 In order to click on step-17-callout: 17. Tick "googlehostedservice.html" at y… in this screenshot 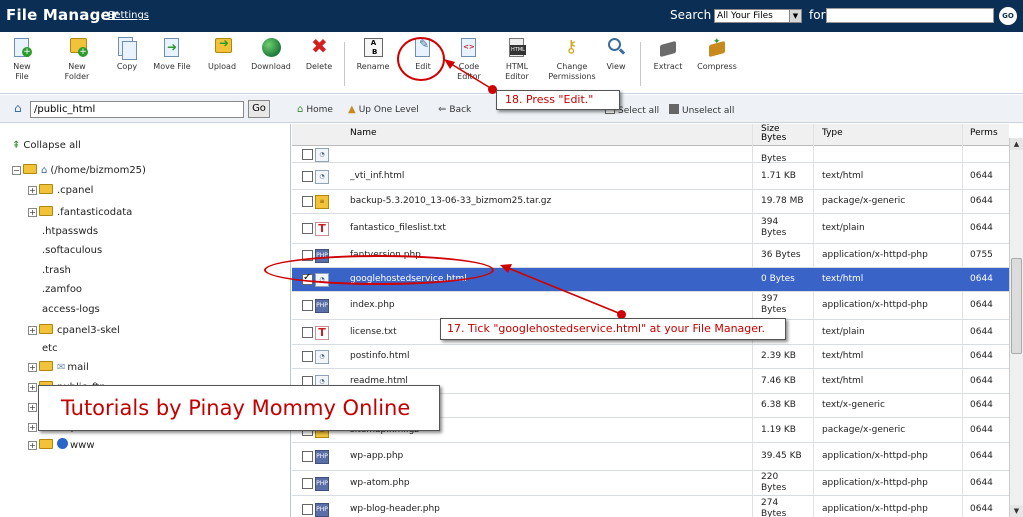, I will do `click(613, 329)`.